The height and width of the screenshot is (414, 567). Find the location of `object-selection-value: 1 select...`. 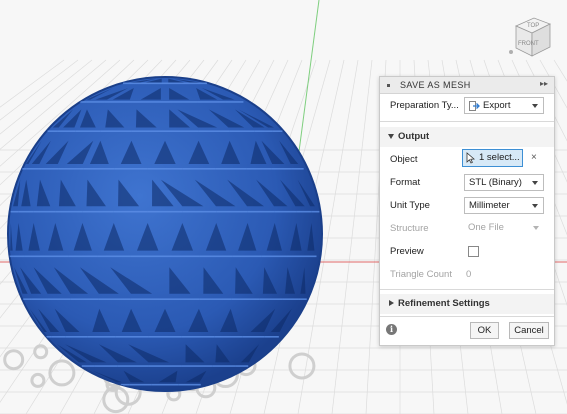

object-selection-value: 1 select... is located at coordinates (499, 157).